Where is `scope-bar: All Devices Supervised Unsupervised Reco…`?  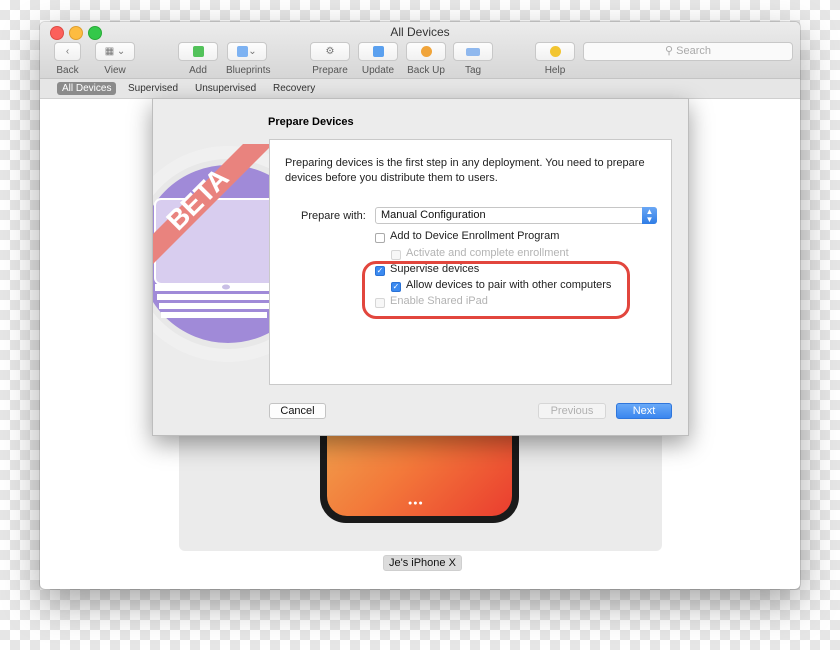 scope-bar: All Devices Supervised Unsupervised Reco… is located at coordinates (420, 89).